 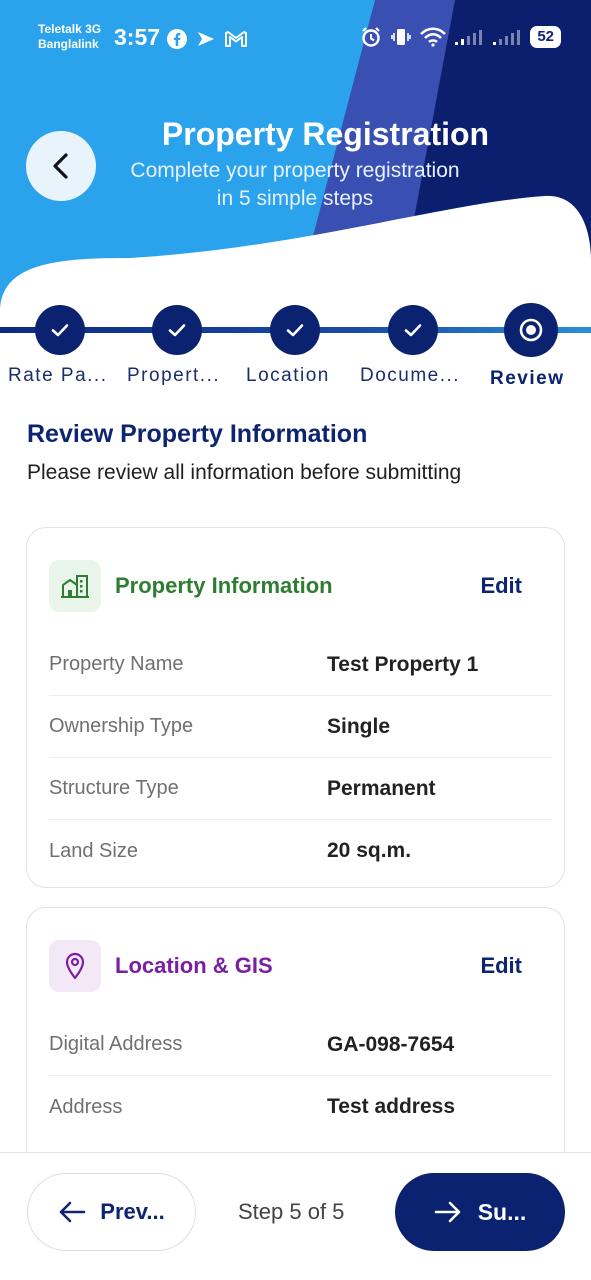 What do you see at coordinates (391, 1106) in the screenshot?
I see `detail-value: Test address` at bounding box center [391, 1106].